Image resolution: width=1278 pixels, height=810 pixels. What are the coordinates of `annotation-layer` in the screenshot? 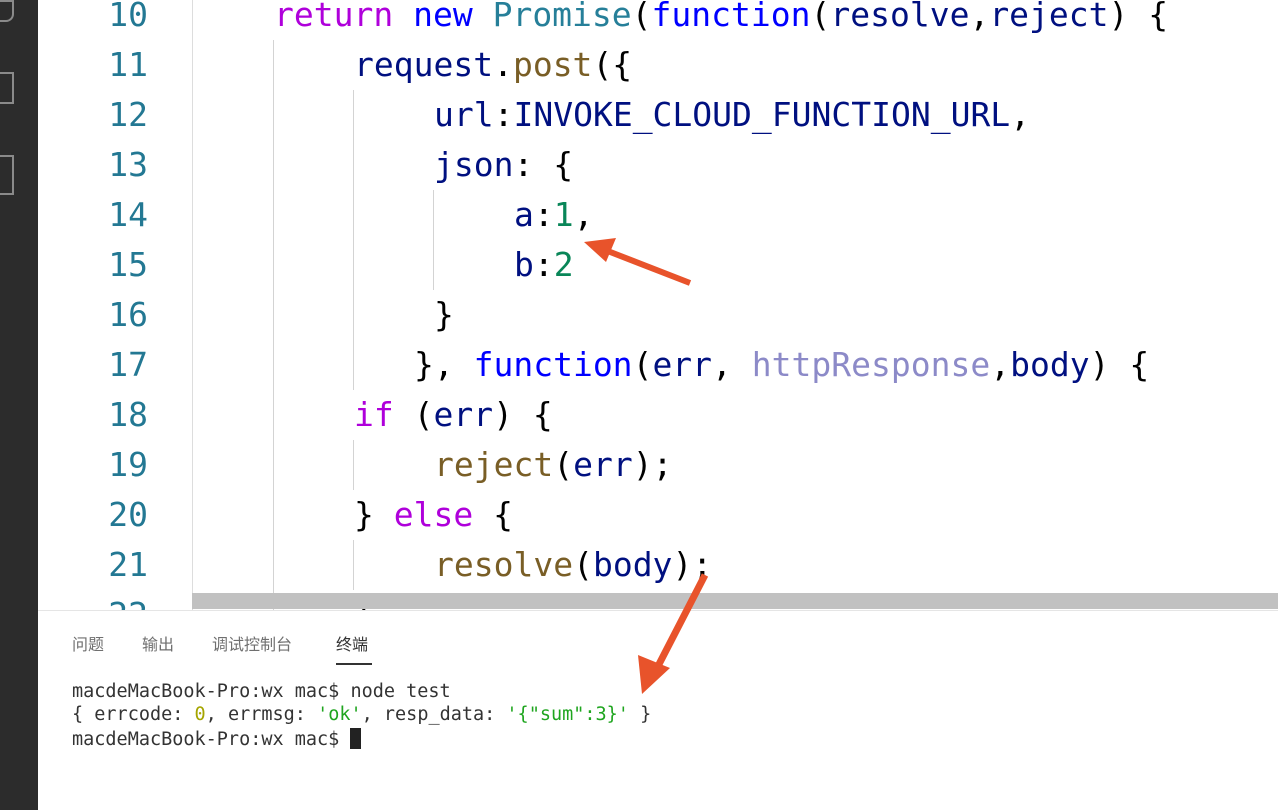 It's located at (646, 466).